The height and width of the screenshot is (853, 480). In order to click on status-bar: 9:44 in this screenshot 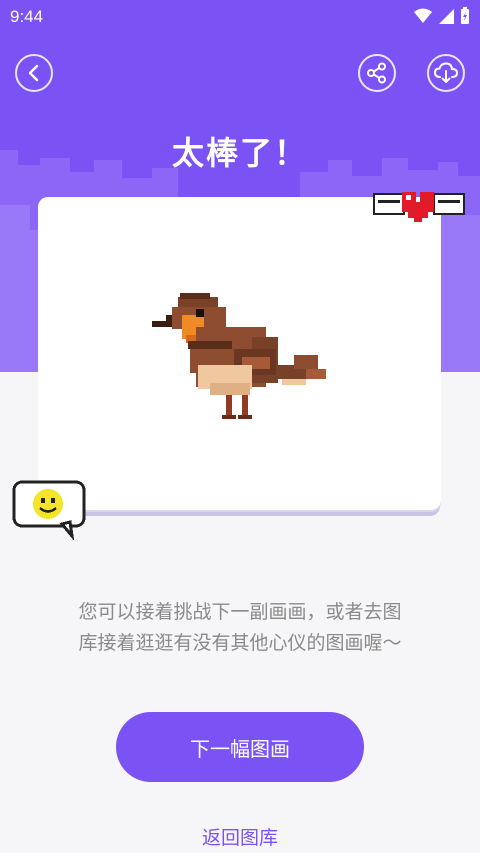, I will do `click(240, 16)`.